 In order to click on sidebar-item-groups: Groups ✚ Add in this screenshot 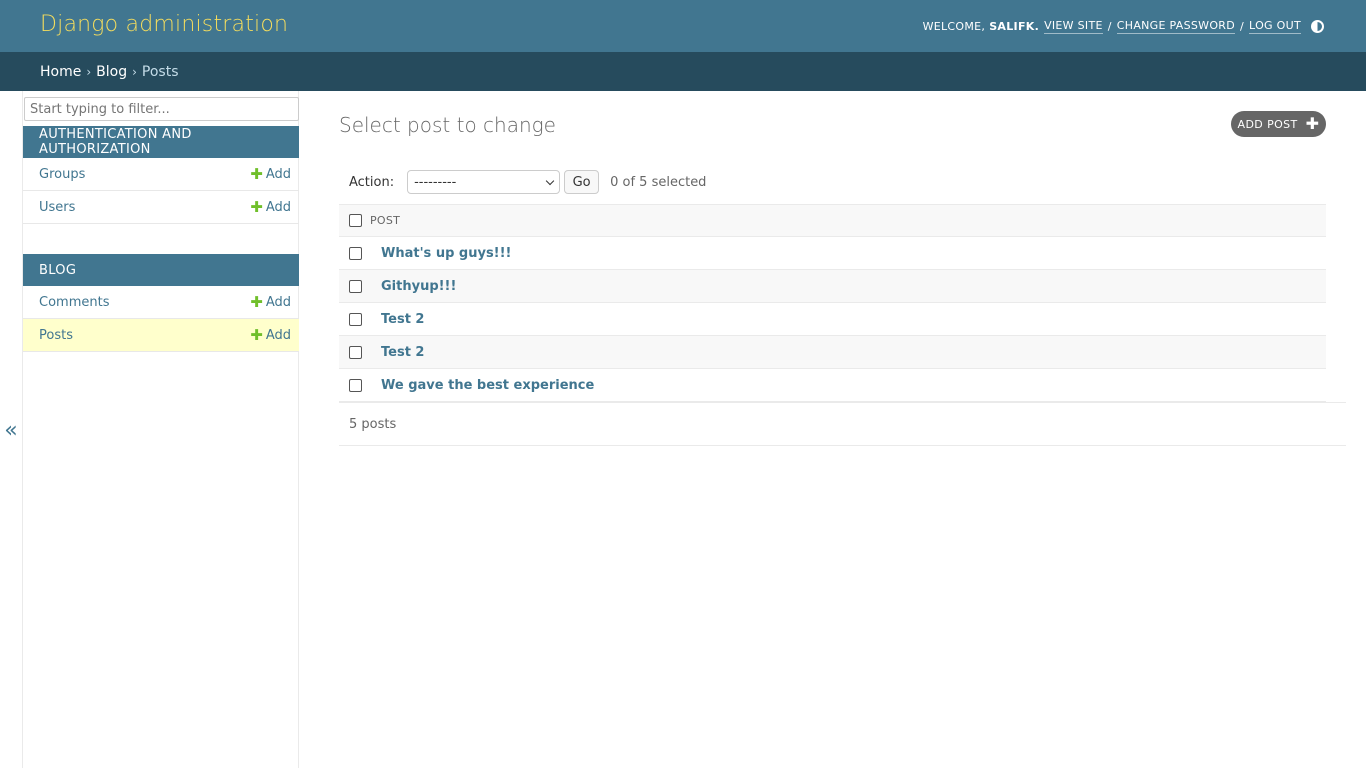, I will do `click(161, 174)`.